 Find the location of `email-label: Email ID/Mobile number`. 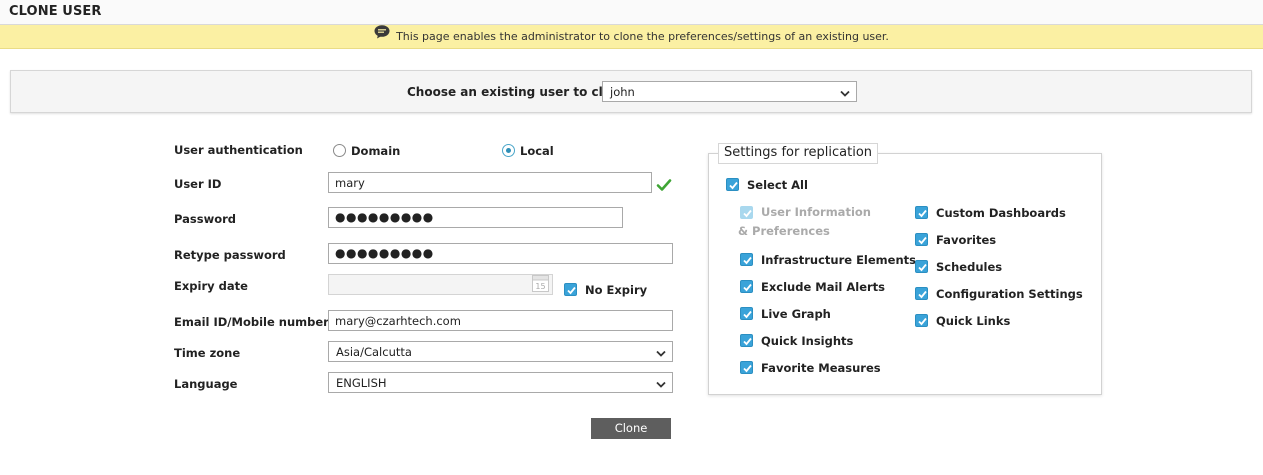

email-label: Email ID/Mobile number is located at coordinates (251, 322).